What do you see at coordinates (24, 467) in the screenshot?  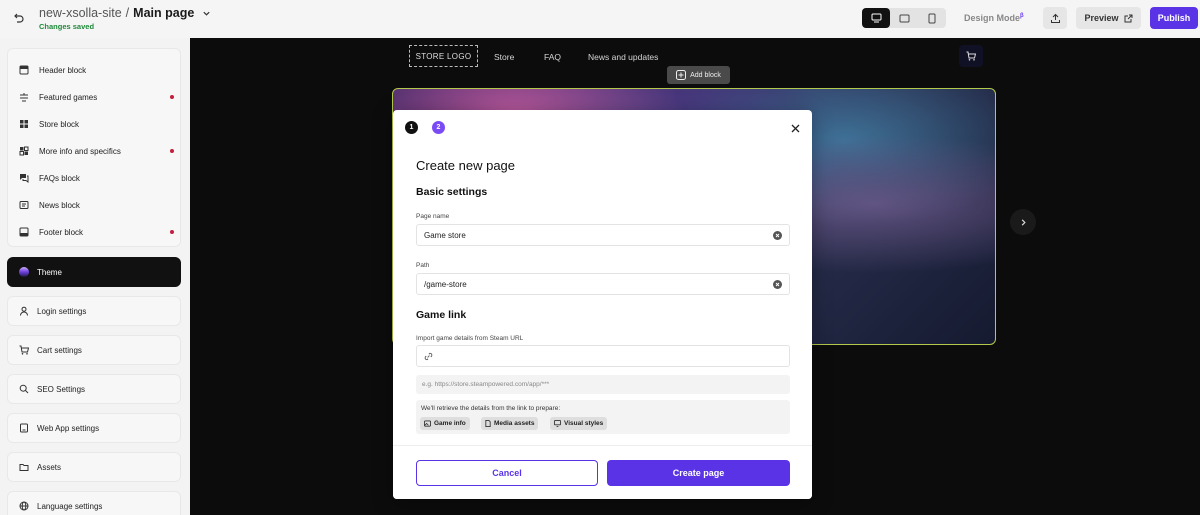 I see `folder-icon` at bounding box center [24, 467].